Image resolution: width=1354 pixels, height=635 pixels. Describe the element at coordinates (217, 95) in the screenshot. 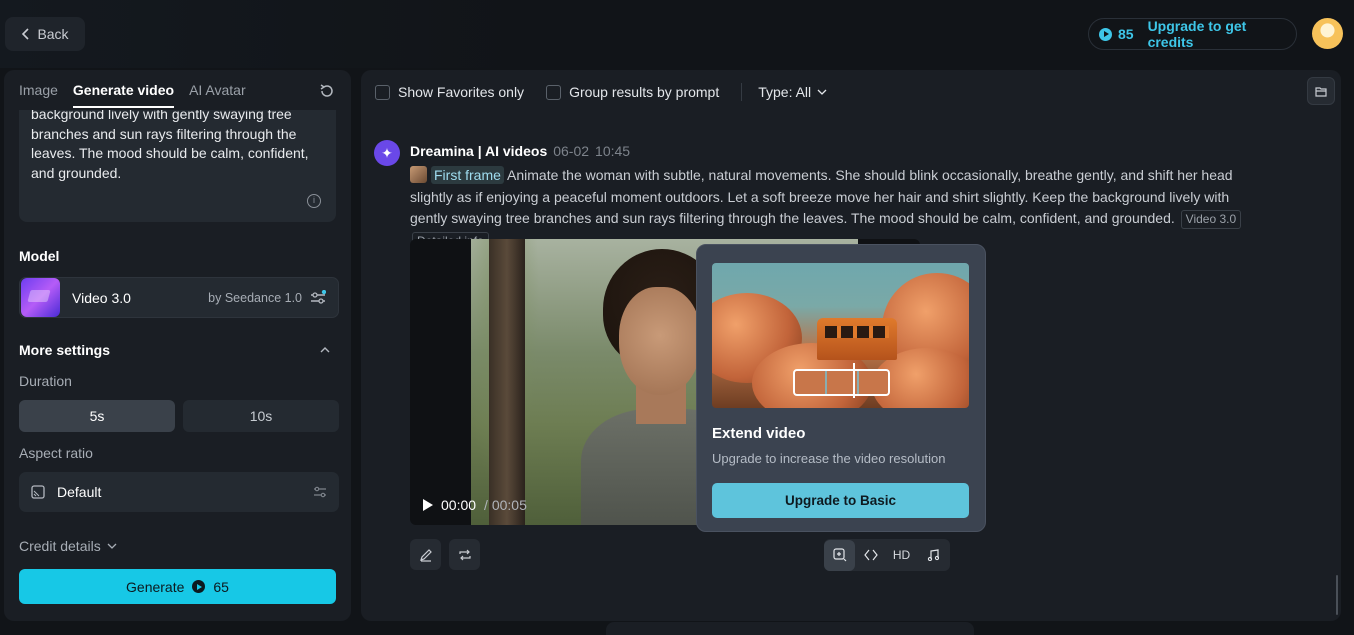

I see `tab-ai-avatar: AI Avatar` at that location.